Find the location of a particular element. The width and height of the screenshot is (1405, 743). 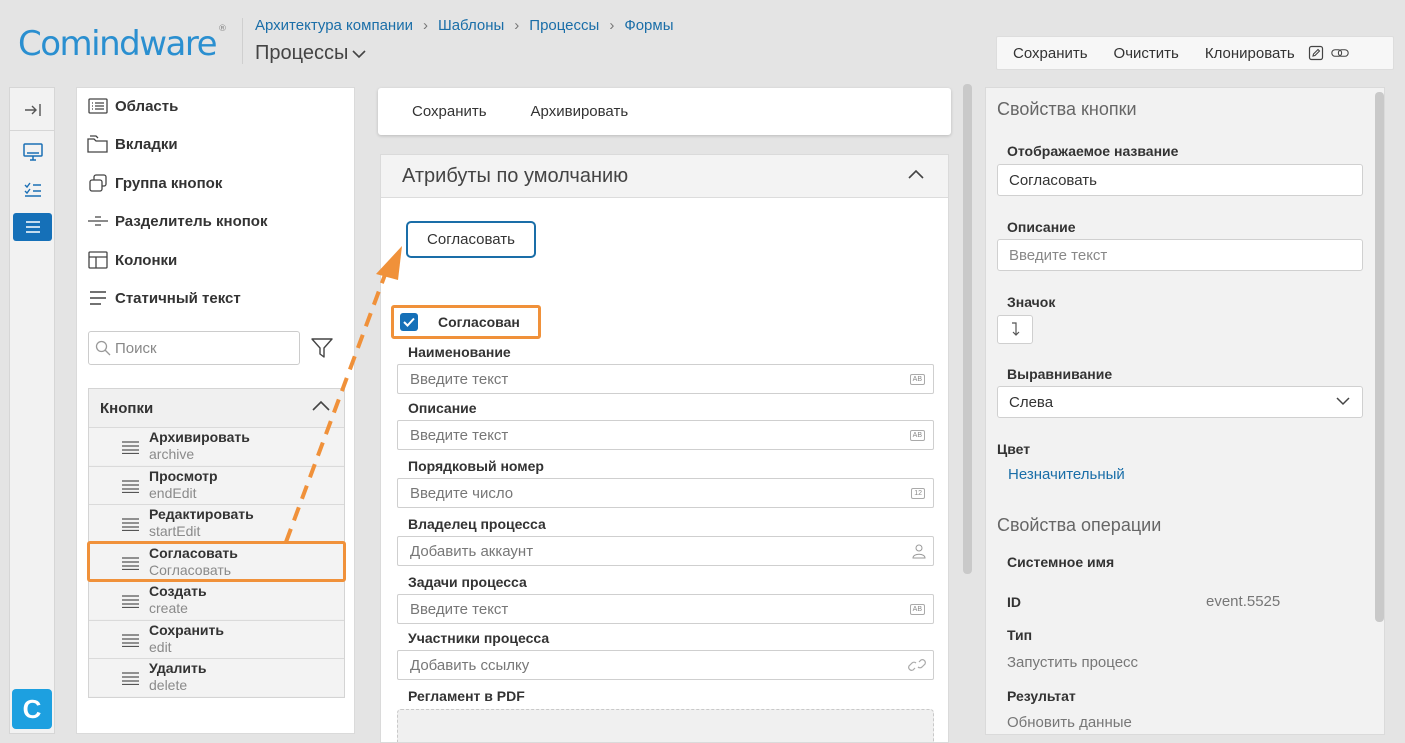

breadcrumb-item: Формы is located at coordinates (648, 25).